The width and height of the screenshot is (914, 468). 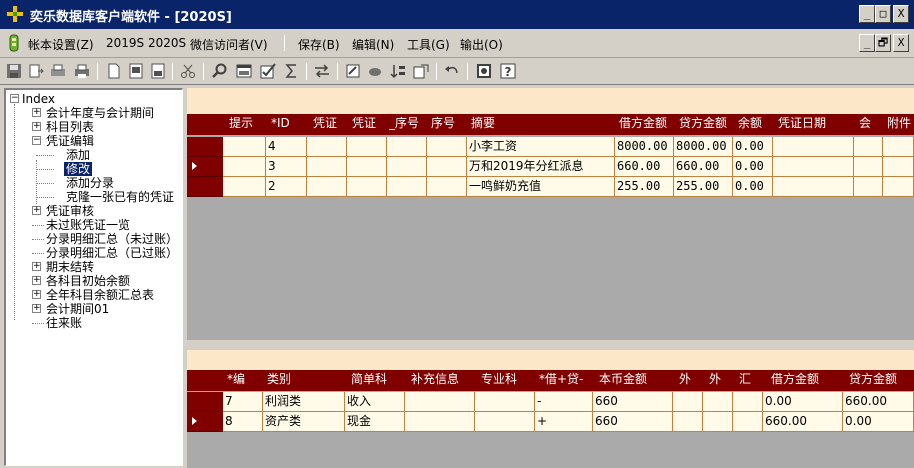 What do you see at coordinates (120, 197) in the screenshot?
I see `tree-node-clone-voucher: 克隆一张已有的凭证` at bounding box center [120, 197].